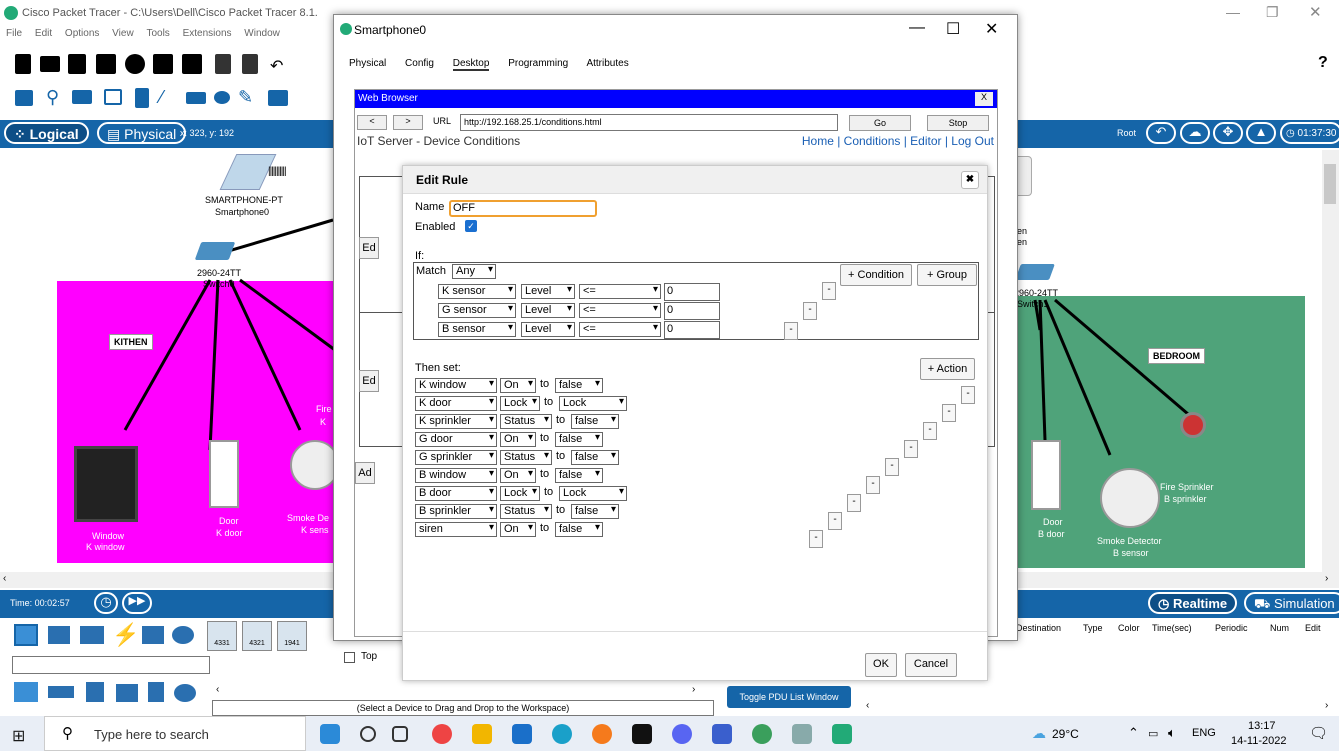 This screenshot has height=751, width=1339. I want to click on scroll-right-icon: ›, so click(1326, 578).